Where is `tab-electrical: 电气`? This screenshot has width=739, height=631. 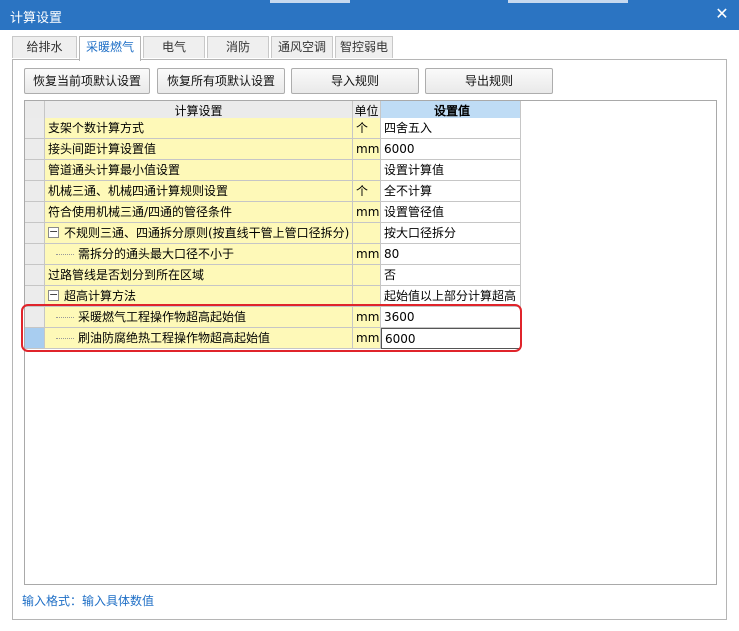 tab-electrical: 电气 is located at coordinates (174, 47).